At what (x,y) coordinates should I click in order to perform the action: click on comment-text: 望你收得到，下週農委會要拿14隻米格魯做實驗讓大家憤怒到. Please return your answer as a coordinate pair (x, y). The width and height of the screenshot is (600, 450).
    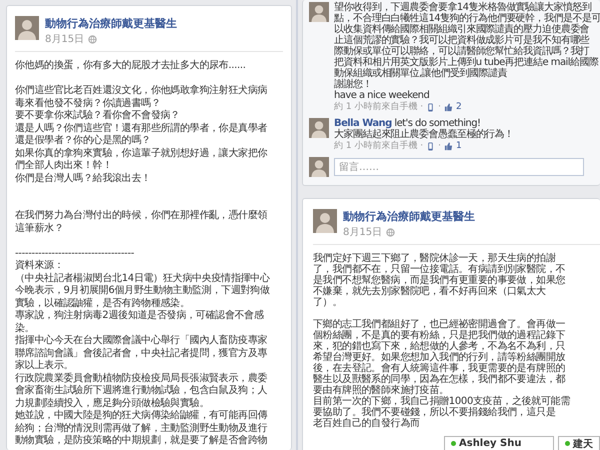
    Looking at the image, I should click on (463, 7).